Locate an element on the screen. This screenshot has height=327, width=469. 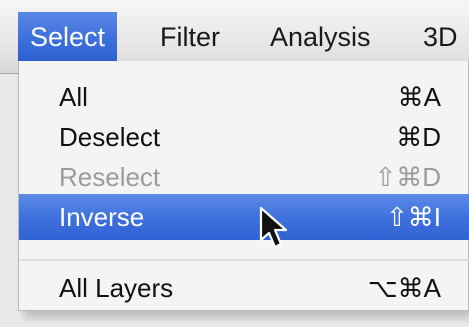
menu-item-inverse: Inverse ⇧⌘I is located at coordinates (244, 217).